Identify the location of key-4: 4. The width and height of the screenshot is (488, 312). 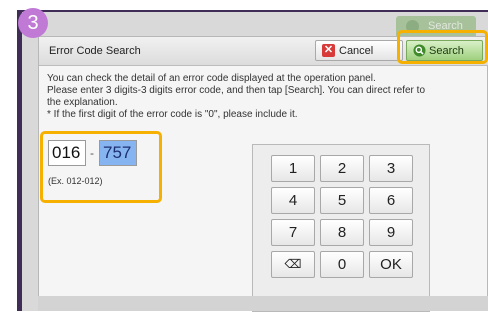
(293, 200).